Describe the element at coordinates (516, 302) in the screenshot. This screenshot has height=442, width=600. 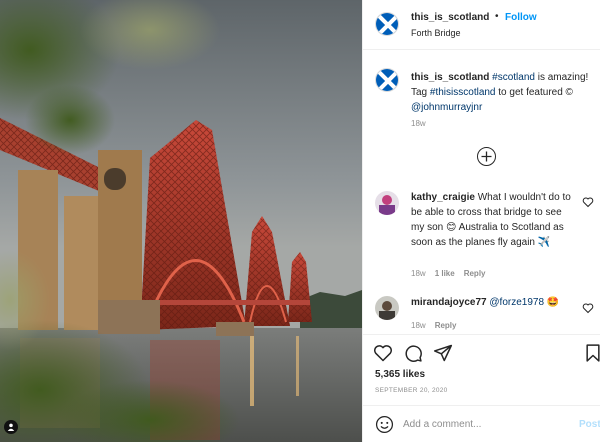
I see `mention-link: @forze1978` at that location.